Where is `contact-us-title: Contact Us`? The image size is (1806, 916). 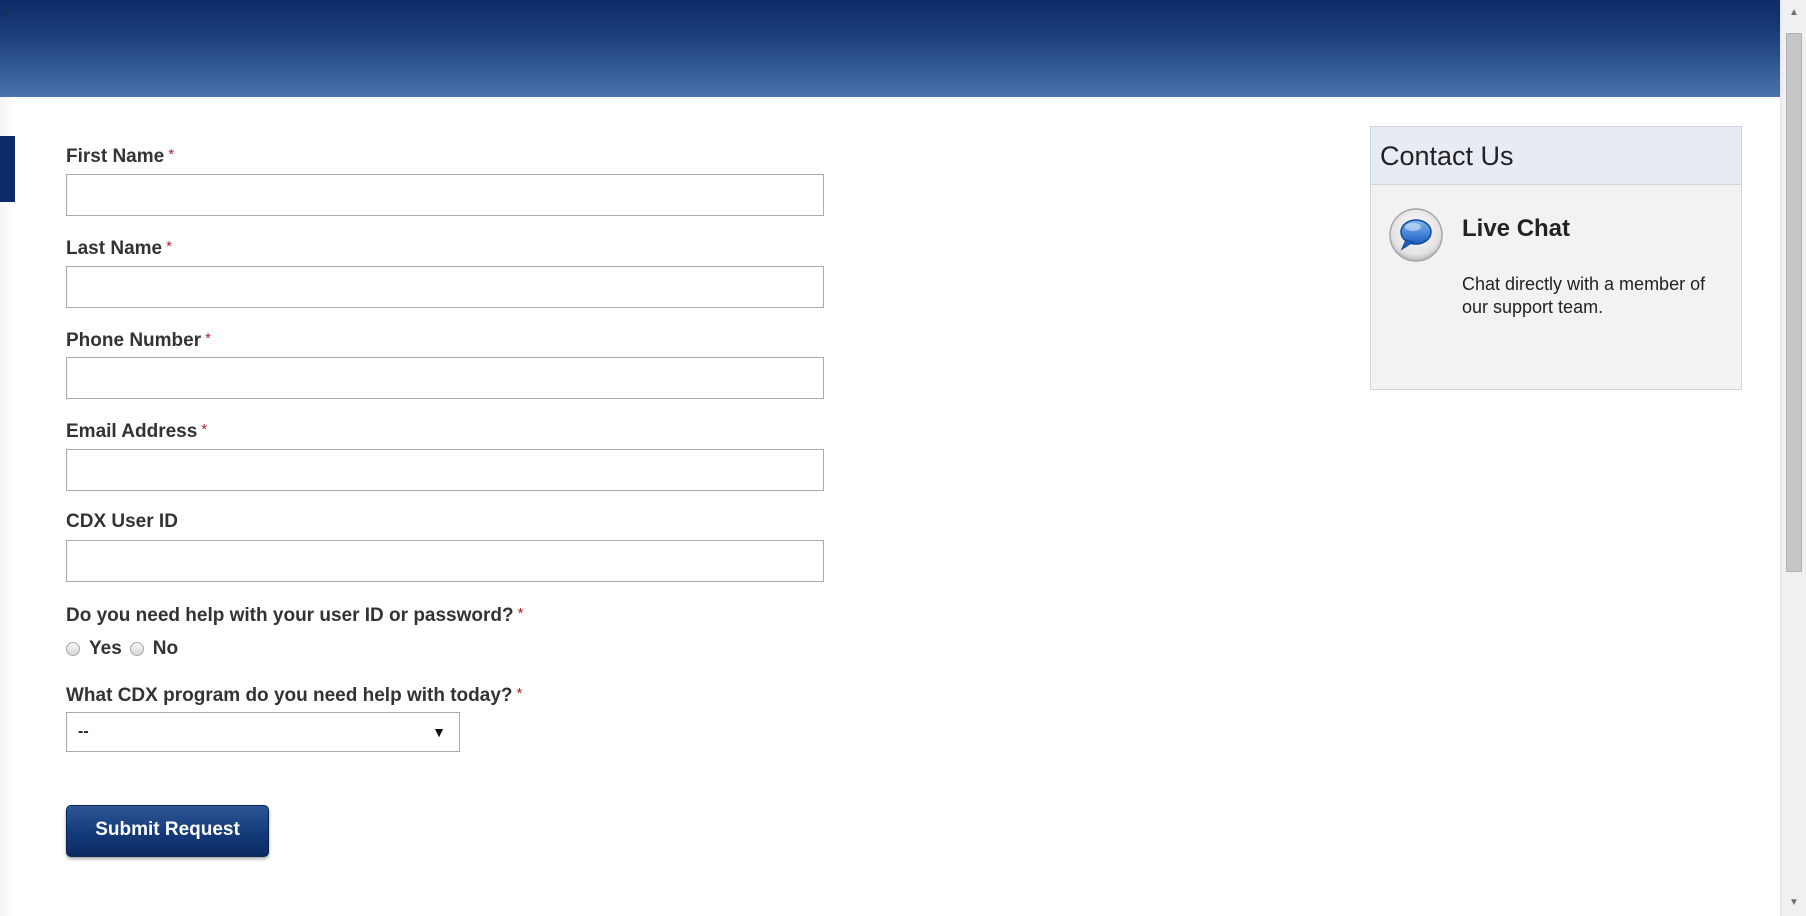
contact-us-title: Contact Us is located at coordinates (1447, 156).